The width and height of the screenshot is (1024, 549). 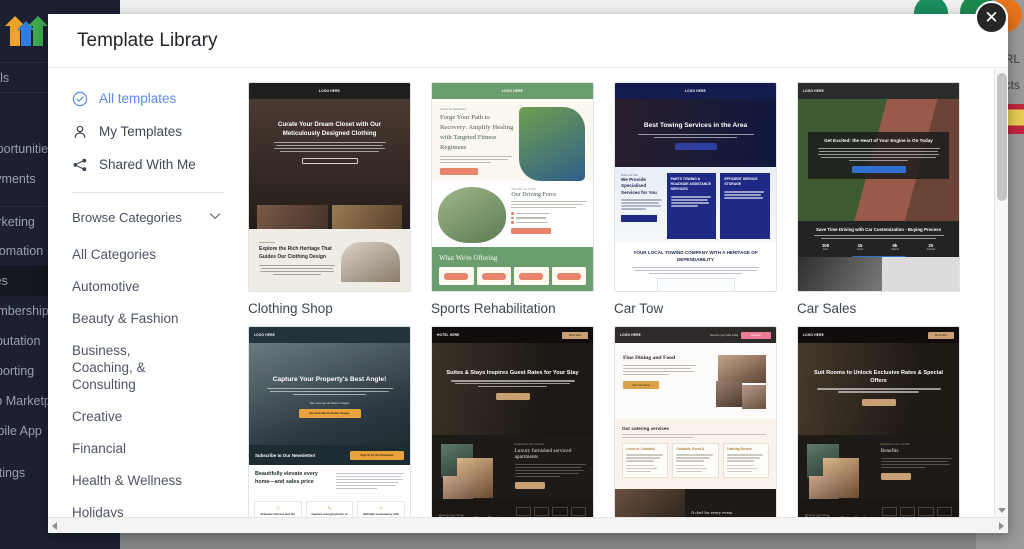 I want to click on newsletter-cta: Sign Up for Our Newsletter, so click(x=377, y=455).